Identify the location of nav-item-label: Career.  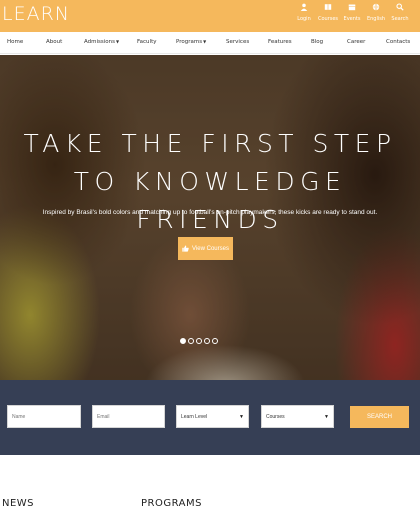
(356, 42).